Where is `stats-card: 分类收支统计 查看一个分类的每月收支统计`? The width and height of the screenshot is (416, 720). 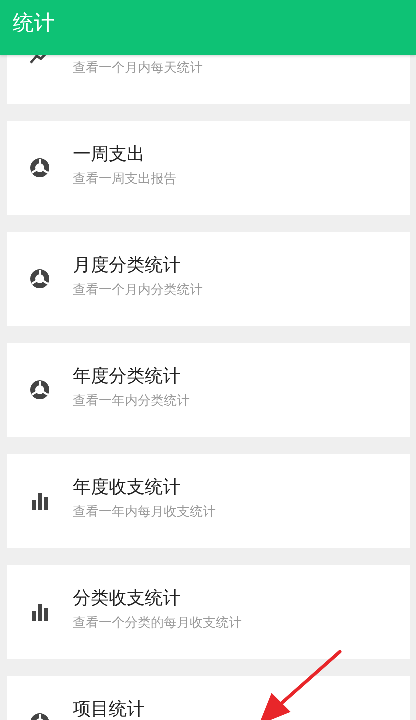 stats-card: 分类收支统计 查看一个分类的每月收支统计 is located at coordinates (208, 612).